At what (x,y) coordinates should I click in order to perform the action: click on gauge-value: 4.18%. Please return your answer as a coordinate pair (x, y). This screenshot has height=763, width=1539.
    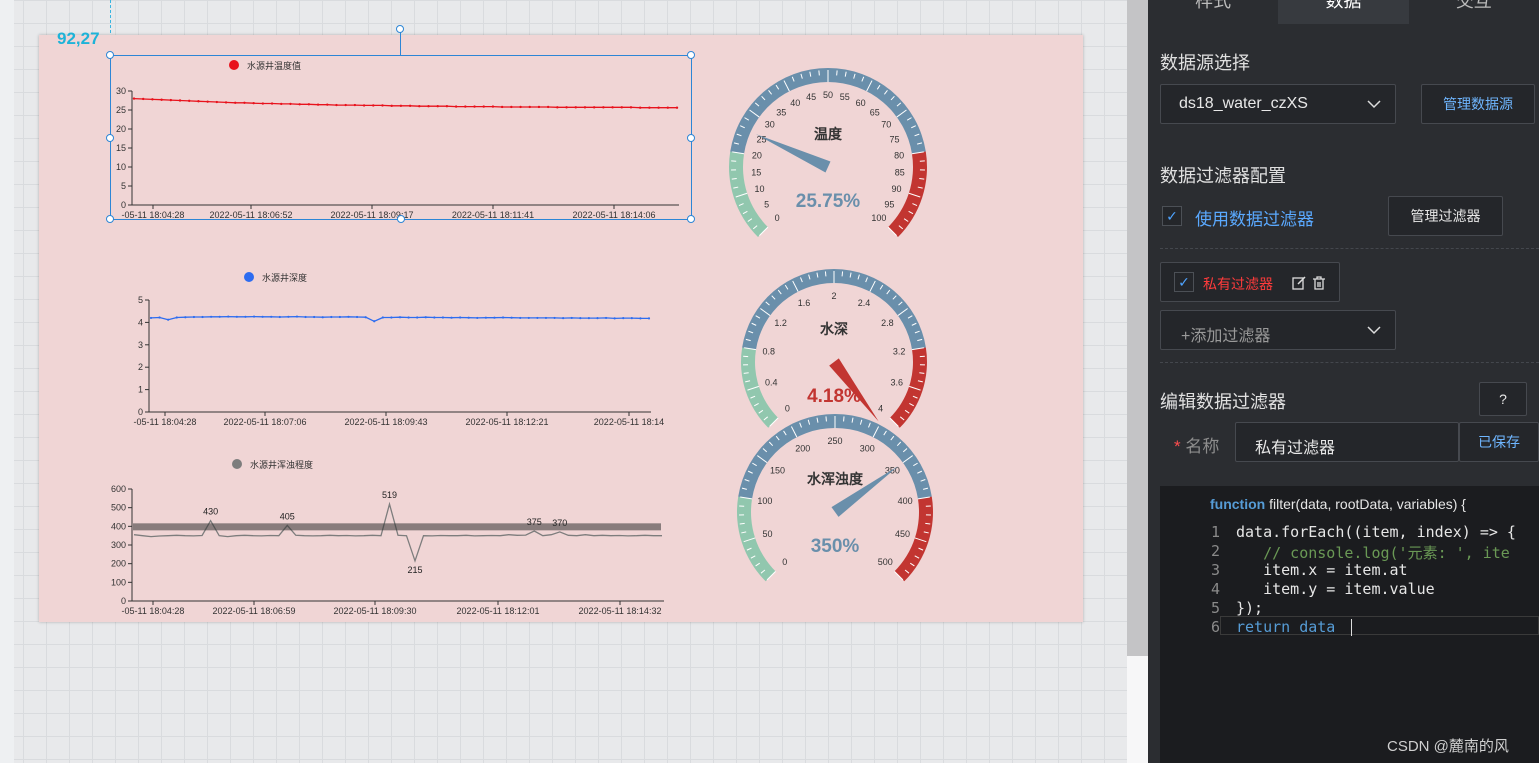
    Looking at the image, I should click on (834, 396).